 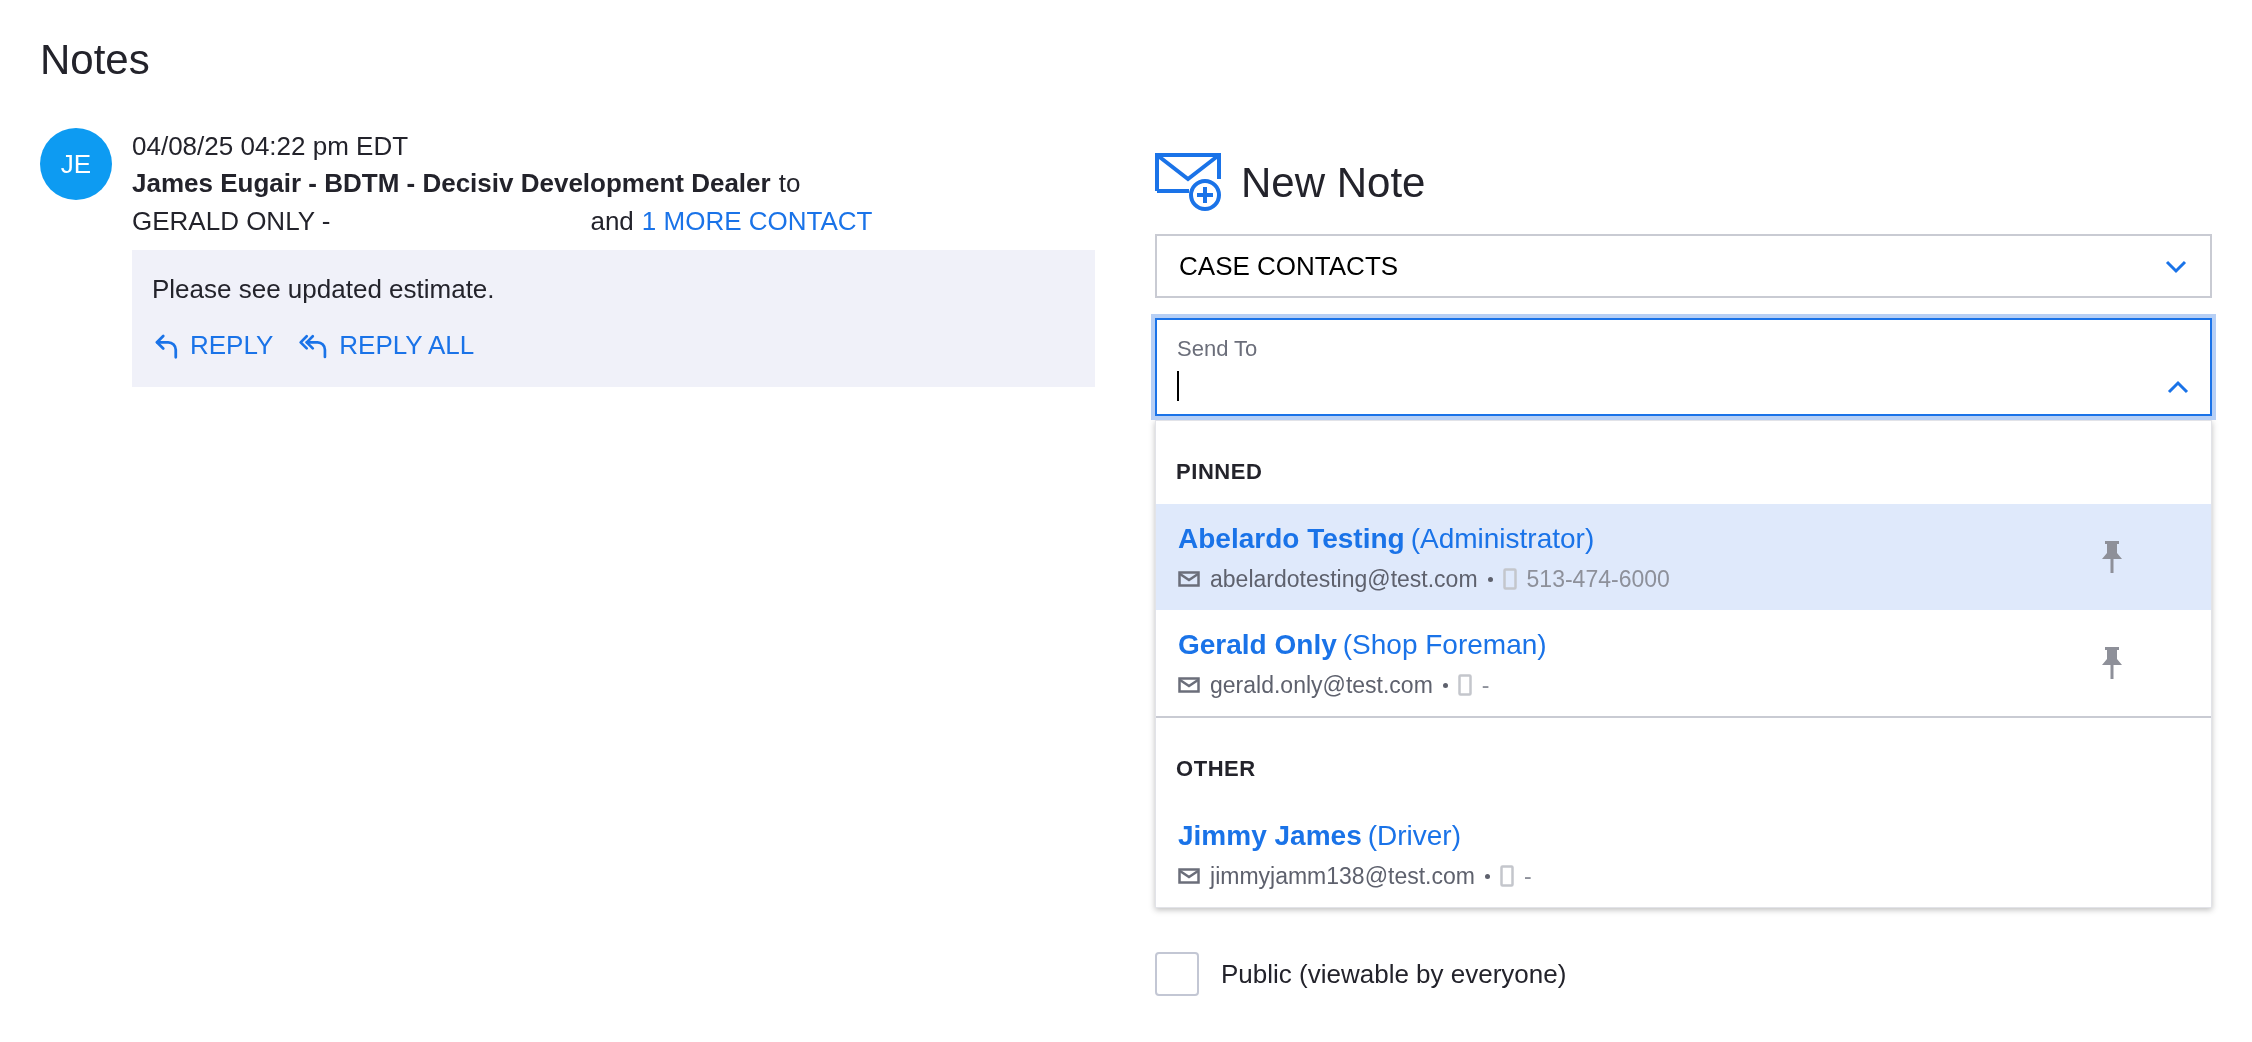 What do you see at coordinates (1216, 768) in the screenshot?
I see `group-heading: OTHER` at bounding box center [1216, 768].